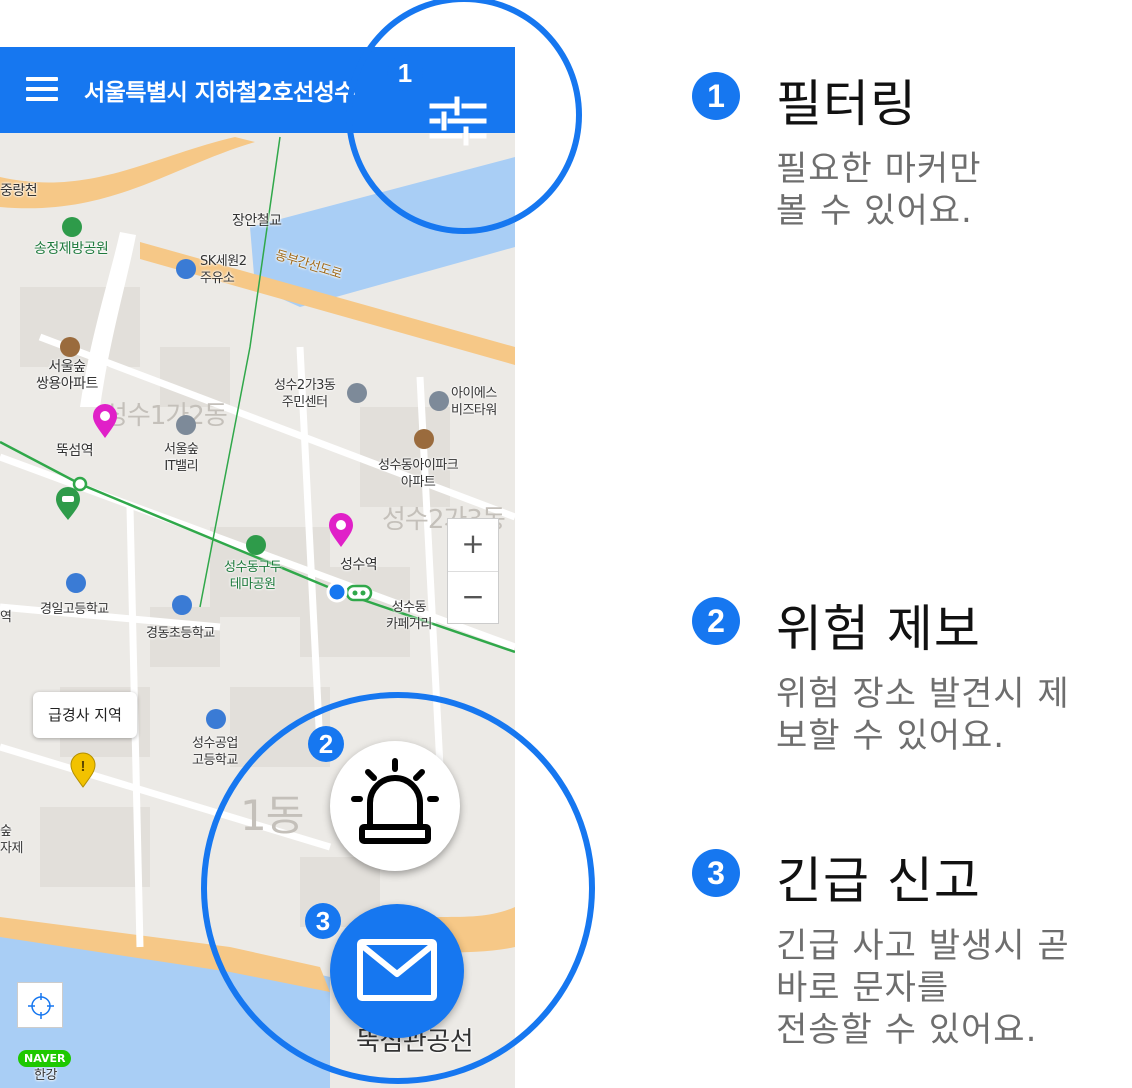  Describe the element at coordinates (409, 616) in the screenshot. I see `map-label: 성수동 카페거리` at that location.